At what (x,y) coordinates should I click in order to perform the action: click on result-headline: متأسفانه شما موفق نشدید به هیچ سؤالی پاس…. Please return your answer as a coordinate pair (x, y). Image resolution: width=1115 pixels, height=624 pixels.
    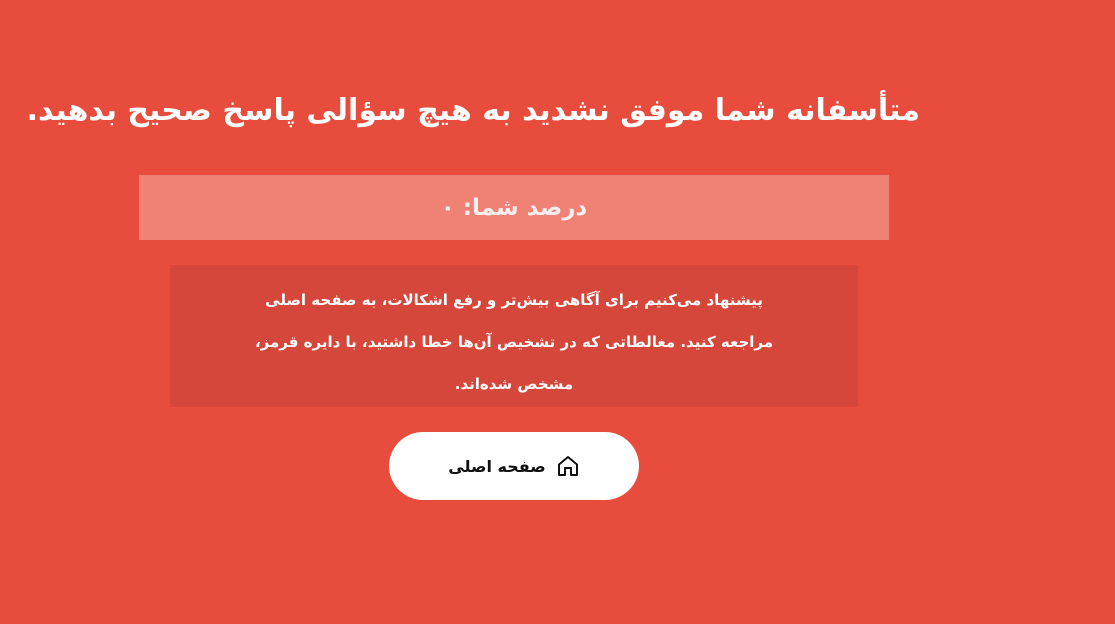
    Looking at the image, I should click on (473, 110).